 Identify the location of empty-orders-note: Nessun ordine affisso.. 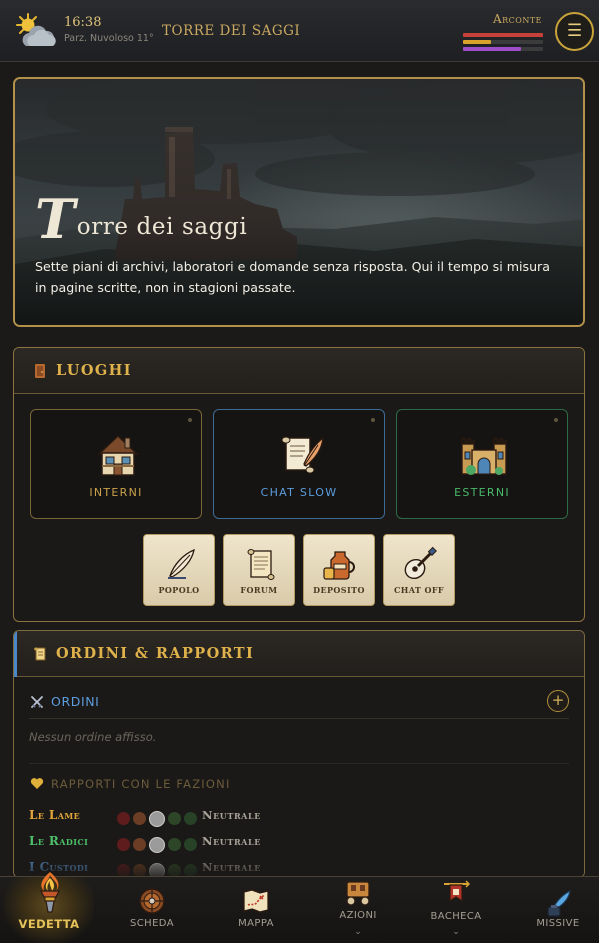
(299, 747).